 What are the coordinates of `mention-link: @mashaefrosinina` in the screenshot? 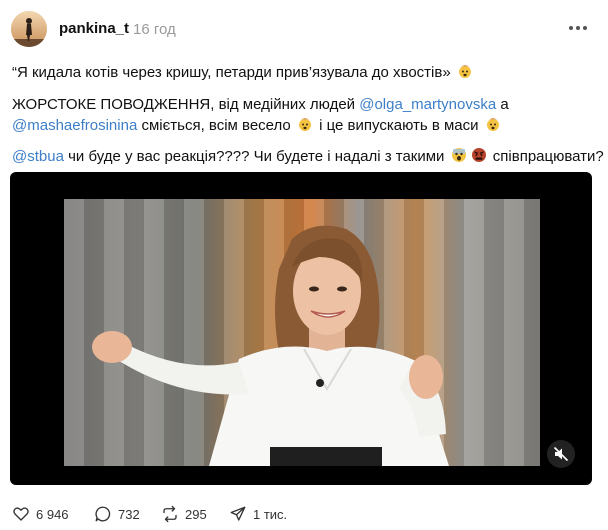 It's located at (74, 125).